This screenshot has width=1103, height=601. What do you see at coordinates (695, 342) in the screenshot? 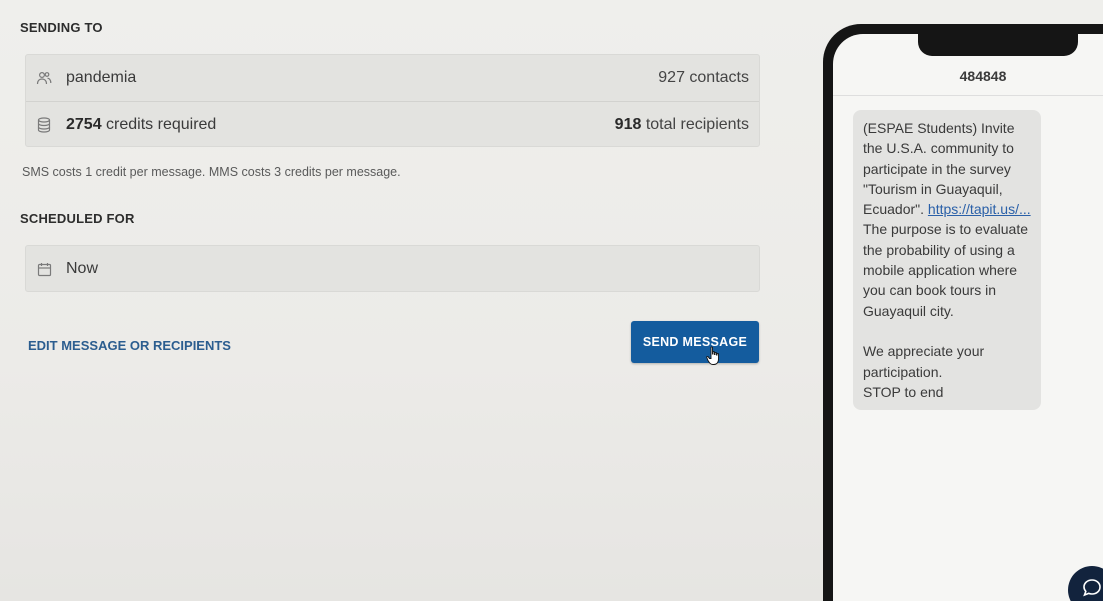
I see `send-message-button: SEND MESSAGE` at bounding box center [695, 342].